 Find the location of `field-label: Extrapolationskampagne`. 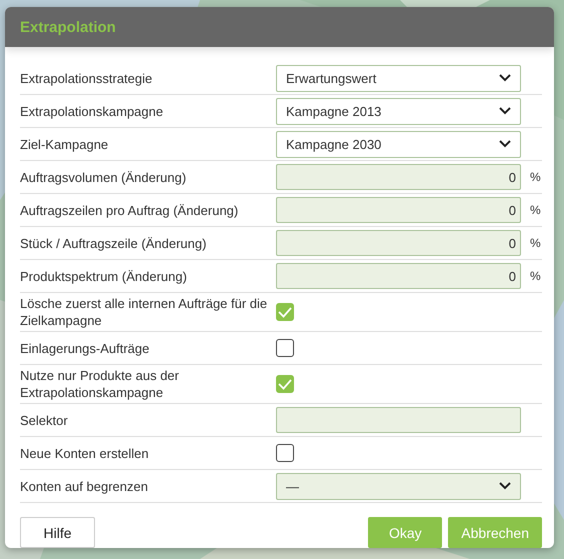

field-label: Extrapolationskampagne is located at coordinates (92, 111).